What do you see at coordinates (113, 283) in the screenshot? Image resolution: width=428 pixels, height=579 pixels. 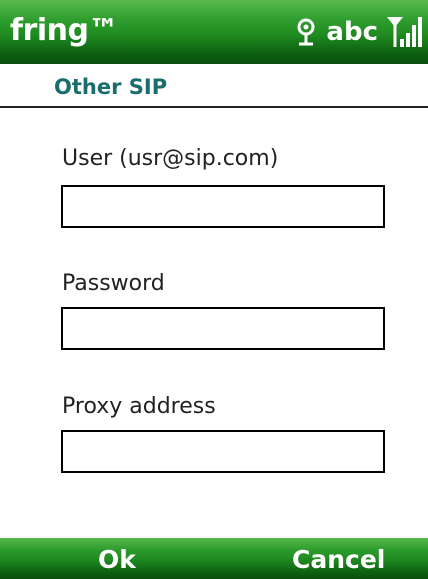 I see `password-label: Password` at bounding box center [113, 283].